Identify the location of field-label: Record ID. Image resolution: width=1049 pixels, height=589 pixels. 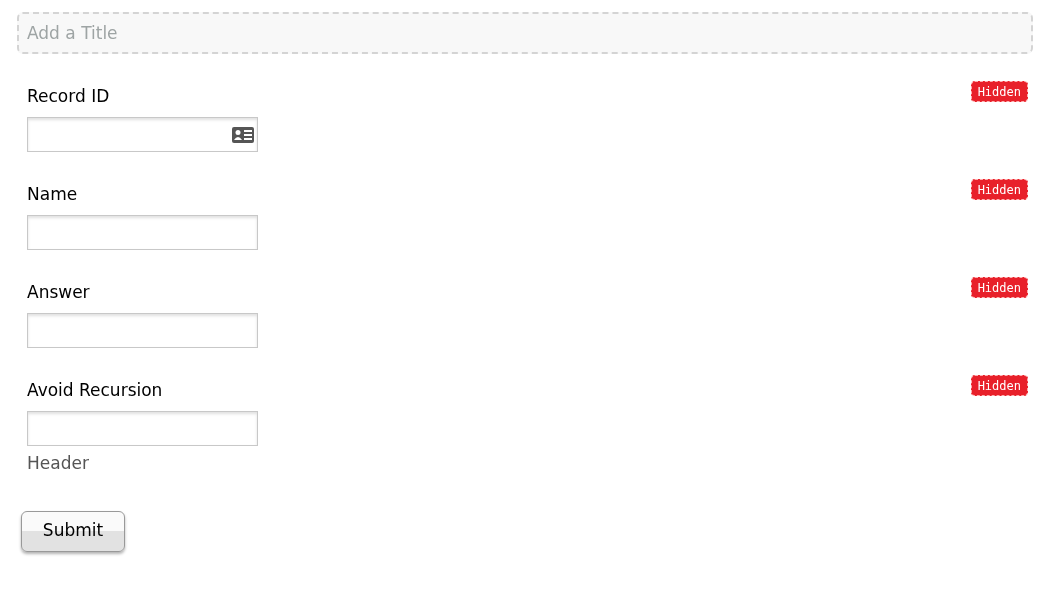
(69, 96).